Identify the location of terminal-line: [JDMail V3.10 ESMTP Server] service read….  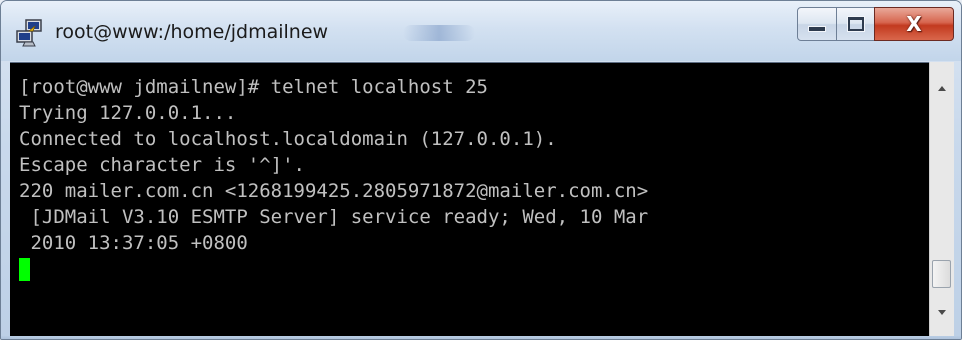
(334, 217).